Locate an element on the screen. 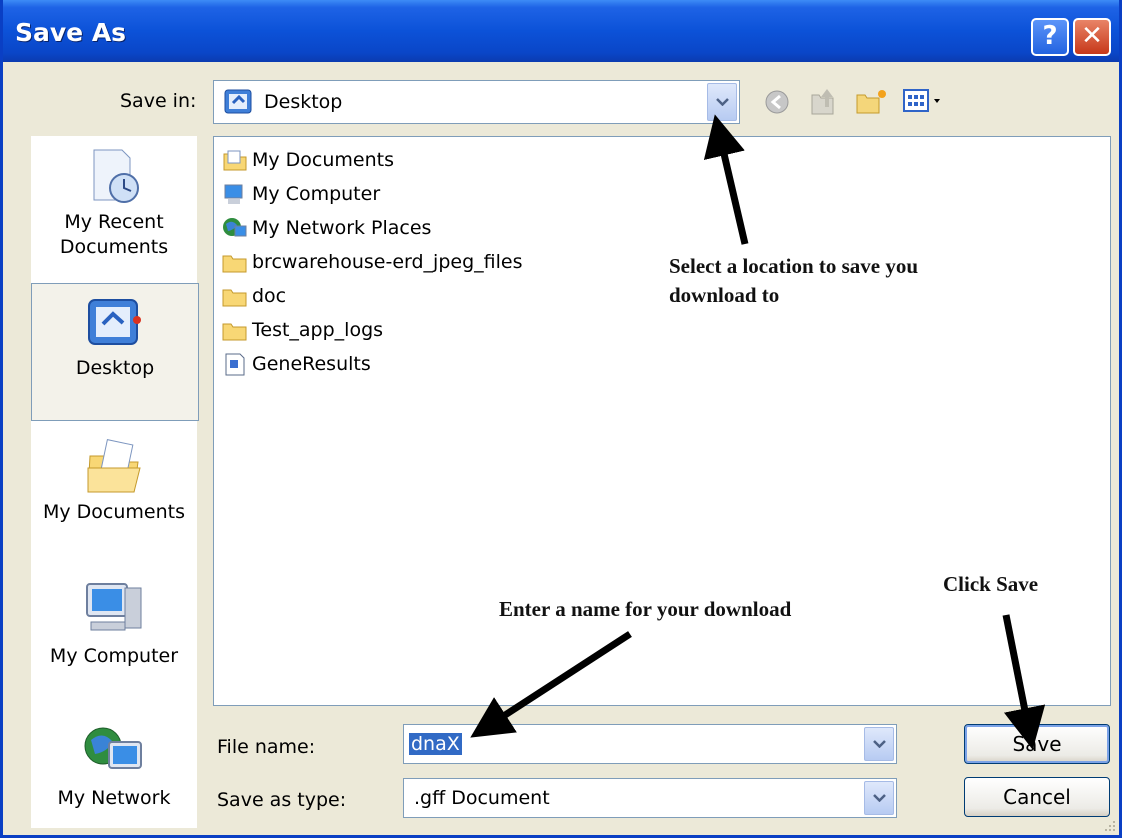 This screenshot has height=838, width=1122. arrow-filename is located at coordinates (551, 684).